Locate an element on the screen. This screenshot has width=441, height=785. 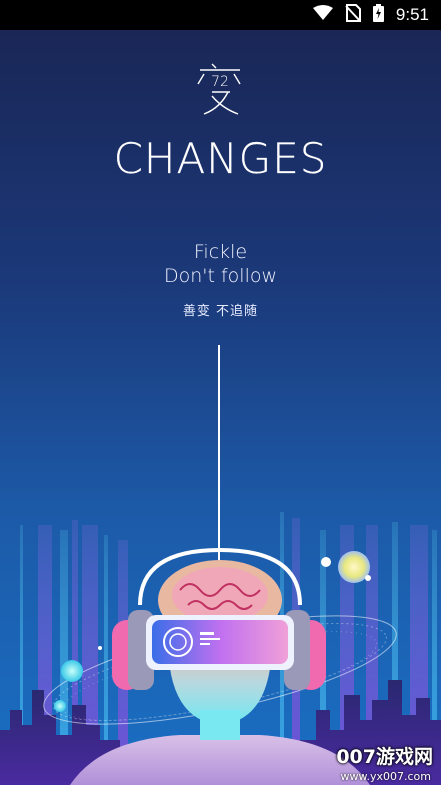
change-logo-icon: 72 is located at coordinates (219, 89).